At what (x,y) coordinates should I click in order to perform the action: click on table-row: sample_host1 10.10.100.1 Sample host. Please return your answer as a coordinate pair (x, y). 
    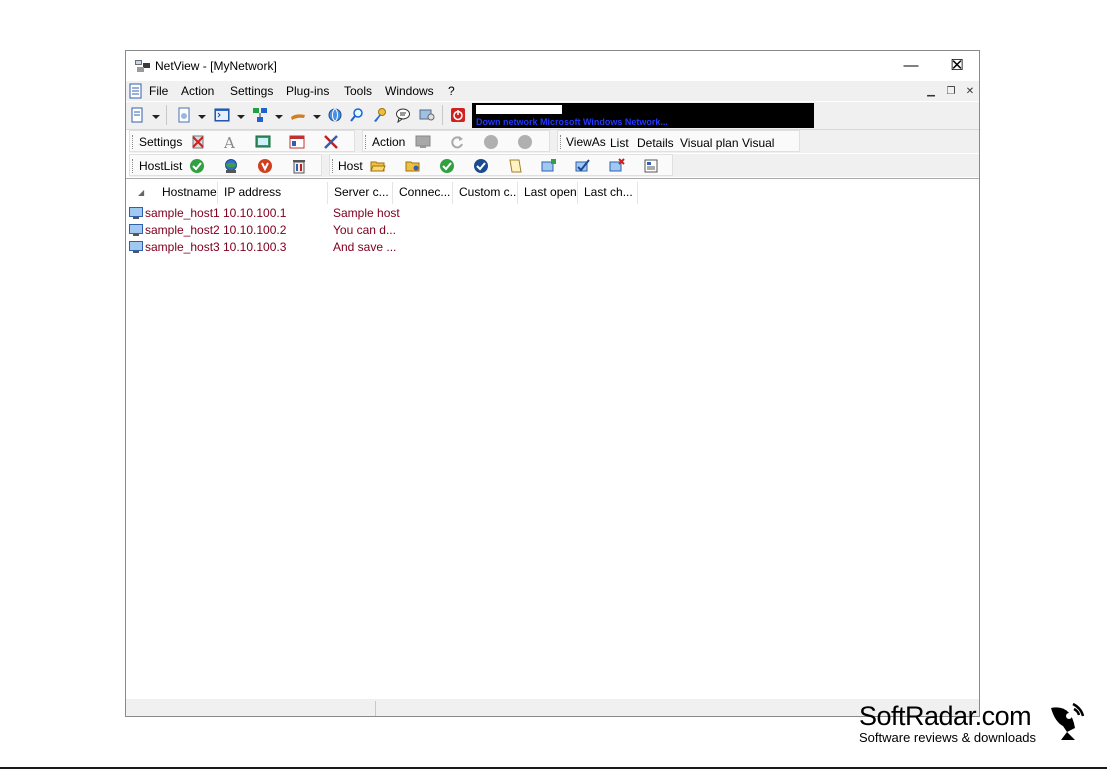
    Looking at the image, I should click on (552, 213).